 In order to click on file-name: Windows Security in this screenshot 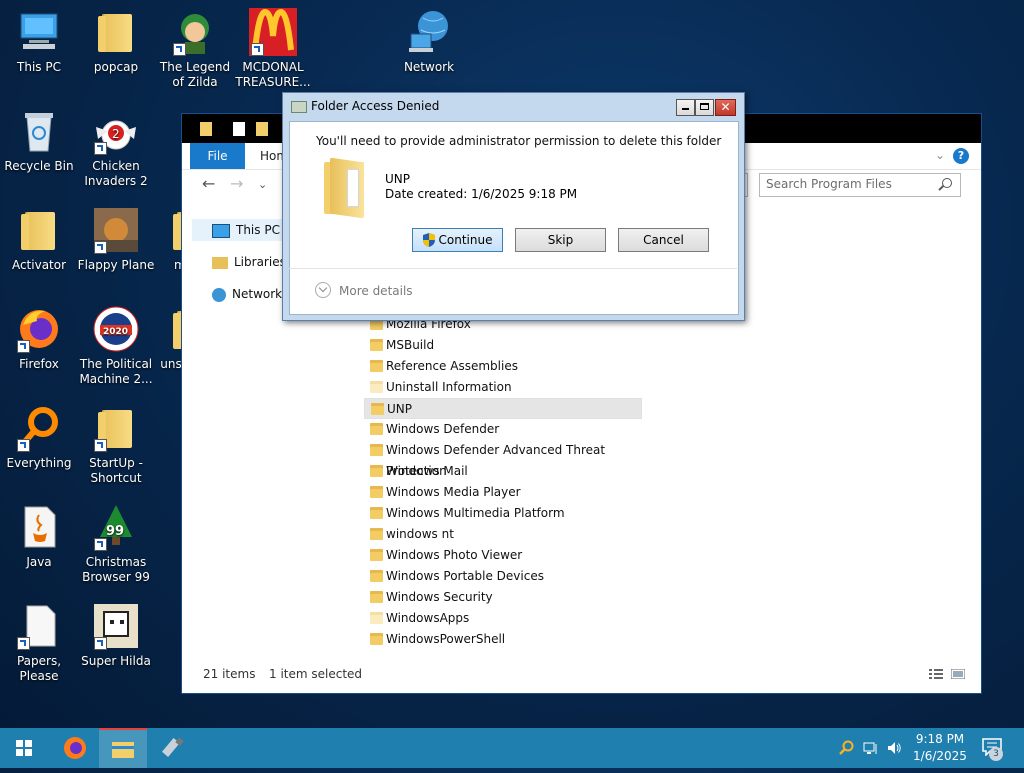, I will do `click(439, 597)`.